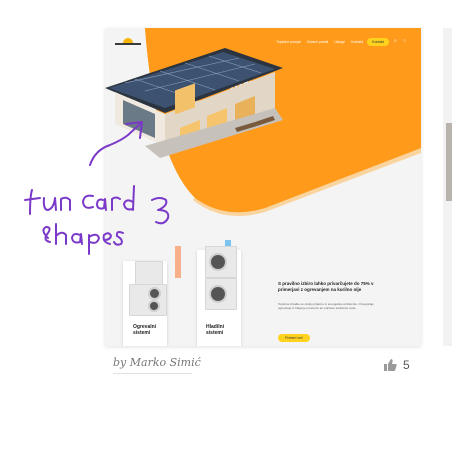  I want to click on author-credit: by Marko Simić, so click(157, 362).